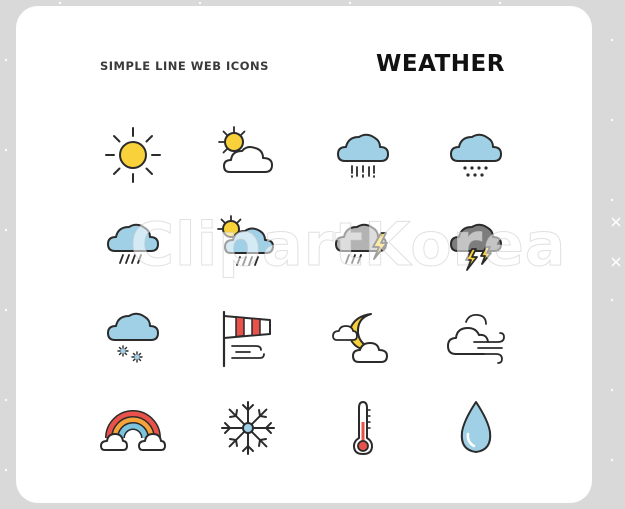  I want to click on water-drop-icon, so click(476, 428).